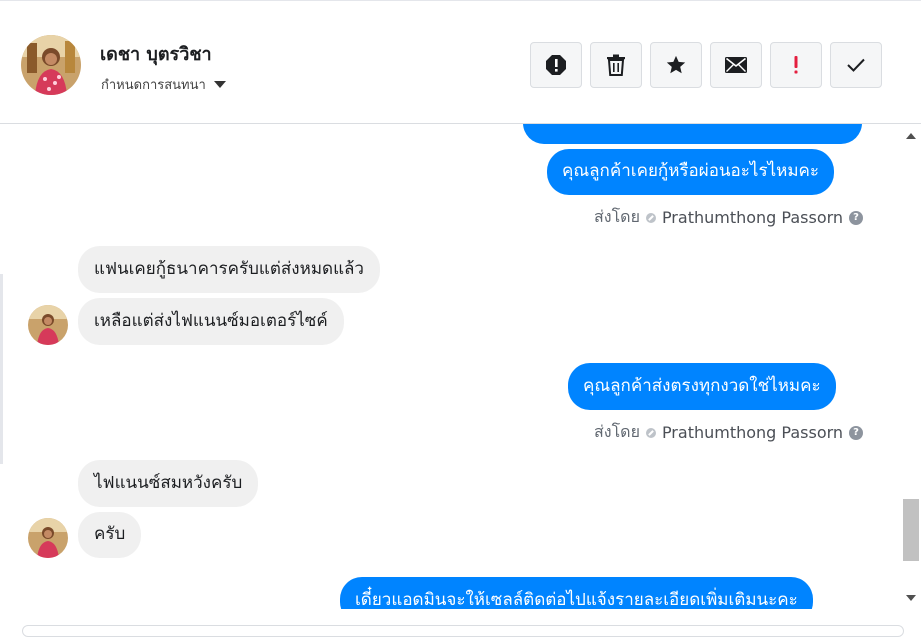 This screenshot has width=921, height=637. What do you see at coordinates (463, 631) in the screenshot?
I see `message-composer` at bounding box center [463, 631].